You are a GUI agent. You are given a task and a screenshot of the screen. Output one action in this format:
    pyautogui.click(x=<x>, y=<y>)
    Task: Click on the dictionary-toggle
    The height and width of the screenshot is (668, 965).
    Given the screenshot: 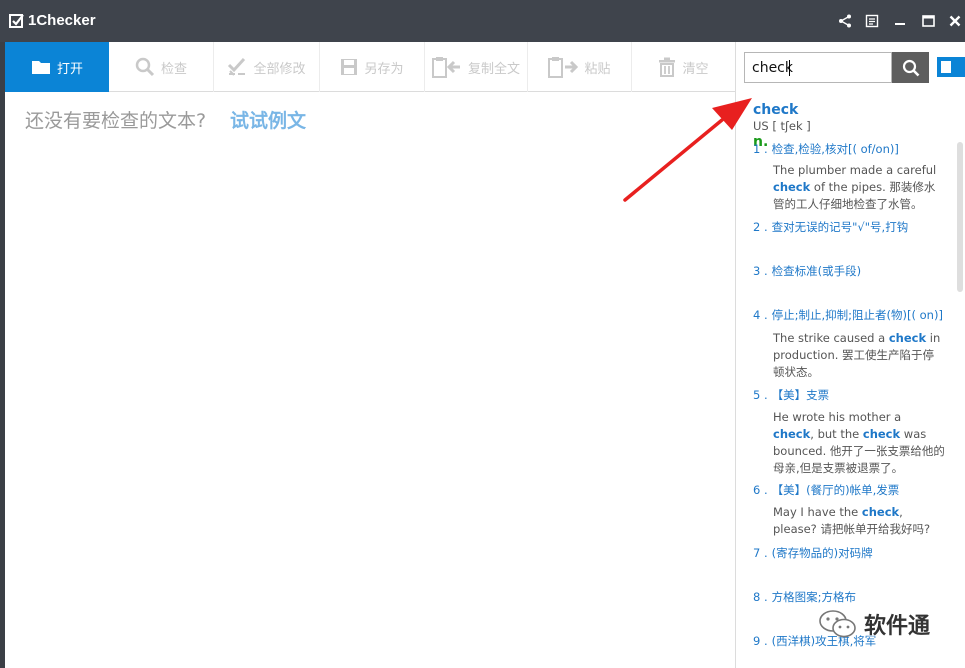 What is the action you would take?
    pyautogui.click(x=951, y=67)
    